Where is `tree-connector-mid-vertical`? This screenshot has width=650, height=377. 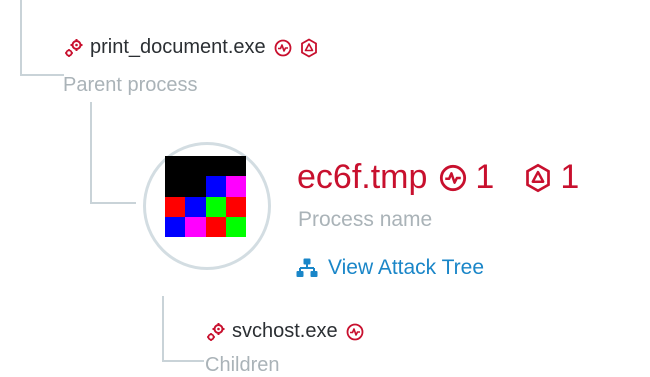 tree-connector-mid-vertical is located at coordinates (91, 153).